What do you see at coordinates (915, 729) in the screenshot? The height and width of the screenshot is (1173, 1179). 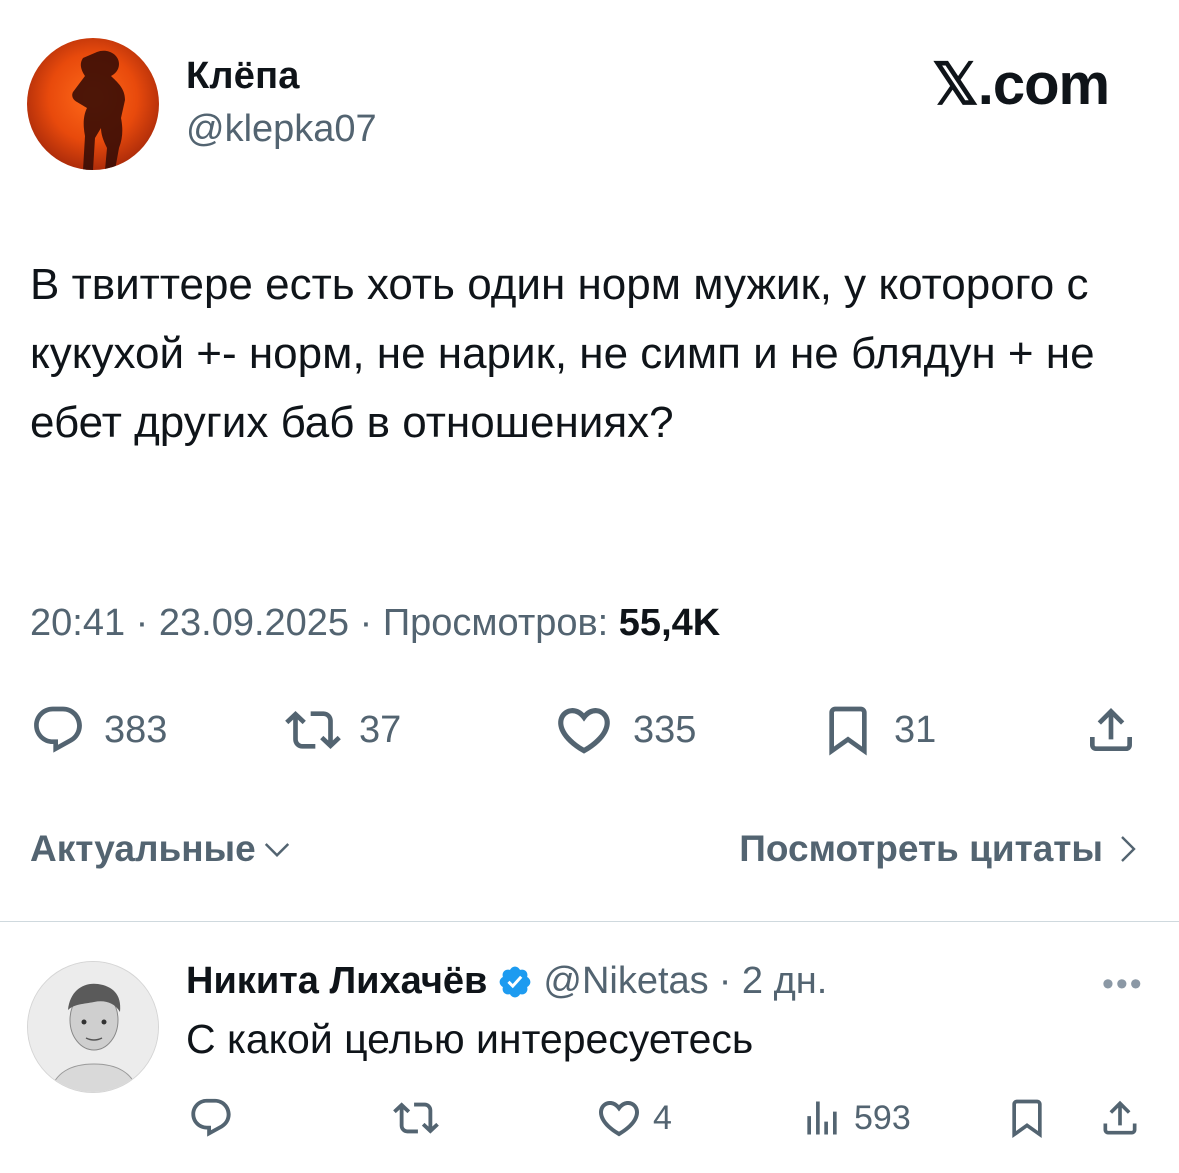 I see `bookmark-count: 31` at bounding box center [915, 729].